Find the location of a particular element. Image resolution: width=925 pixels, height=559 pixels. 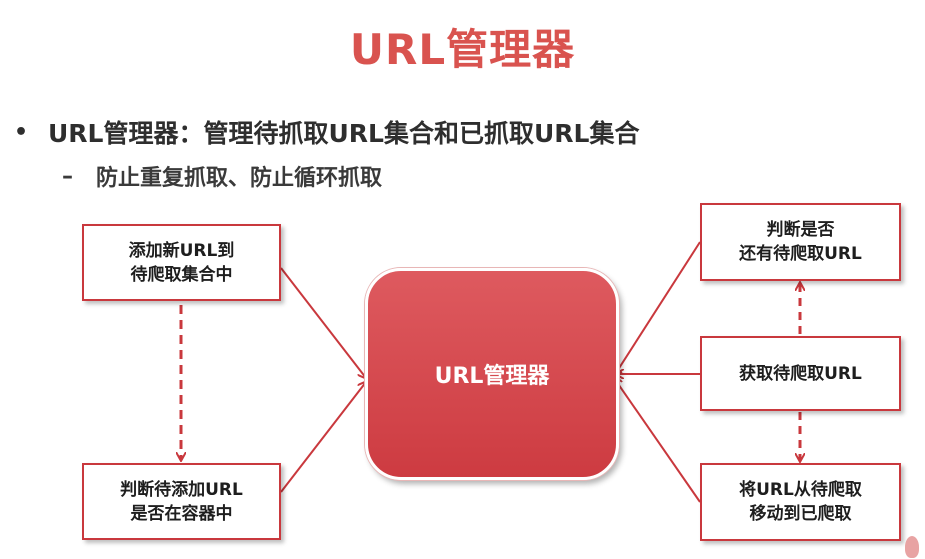

arrow-has-to-center is located at coordinates (657, 308).